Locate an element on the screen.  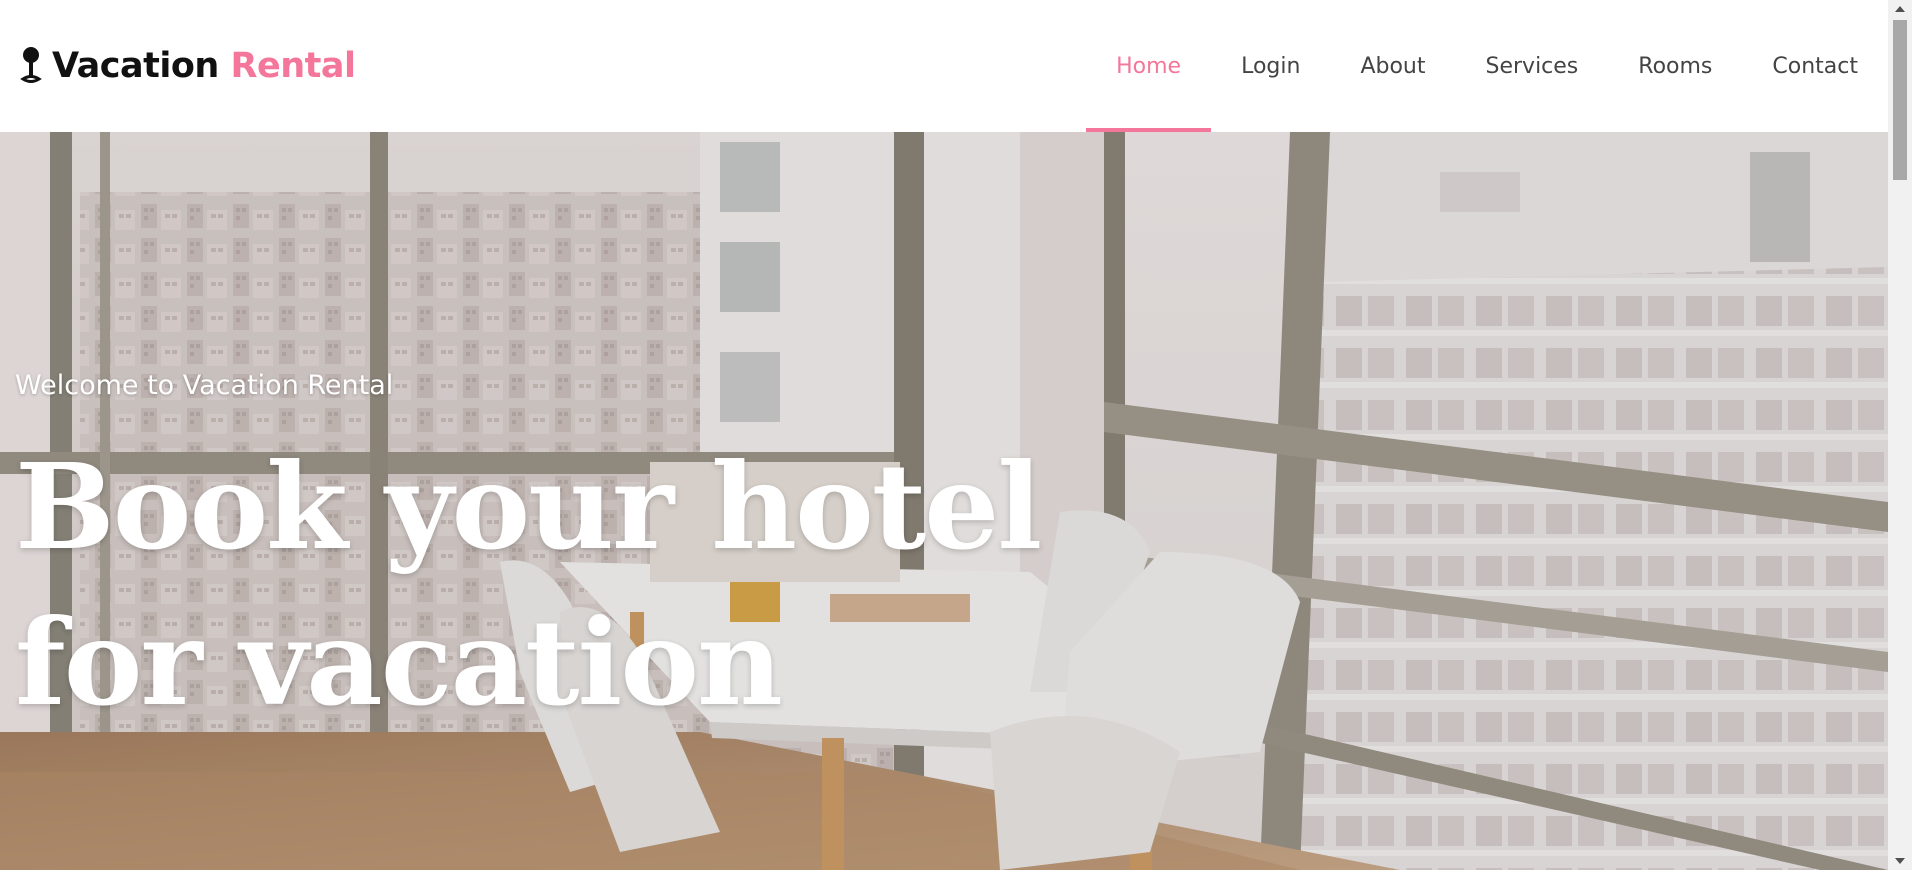
map-pin-icon is located at coordinates (31, 65).